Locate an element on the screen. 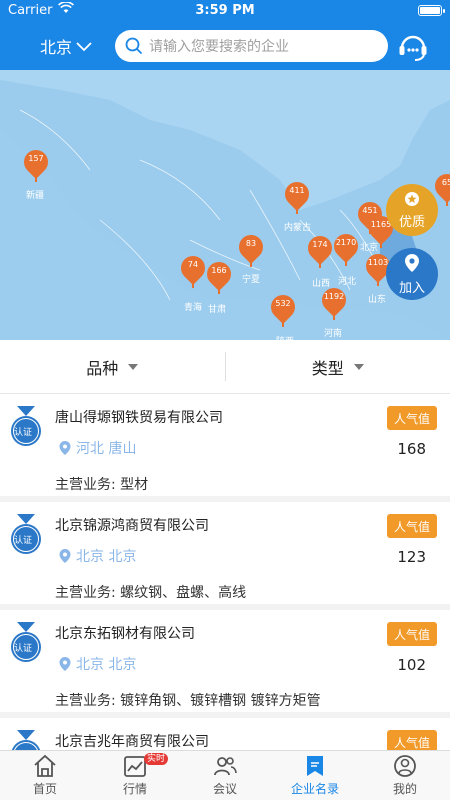  city-selector: 北京 is located at coordinates (66, 46).